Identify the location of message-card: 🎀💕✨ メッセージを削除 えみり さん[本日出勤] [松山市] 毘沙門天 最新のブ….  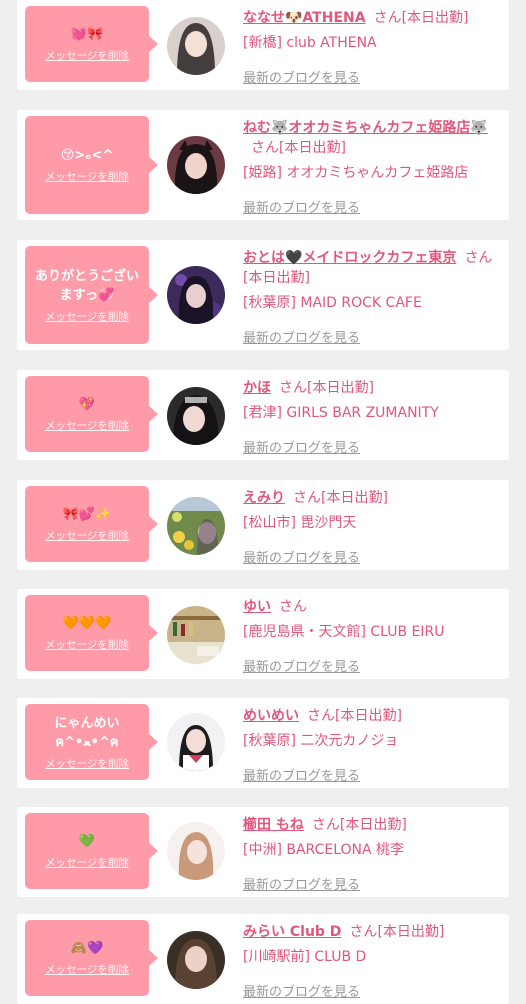
(263, 525).